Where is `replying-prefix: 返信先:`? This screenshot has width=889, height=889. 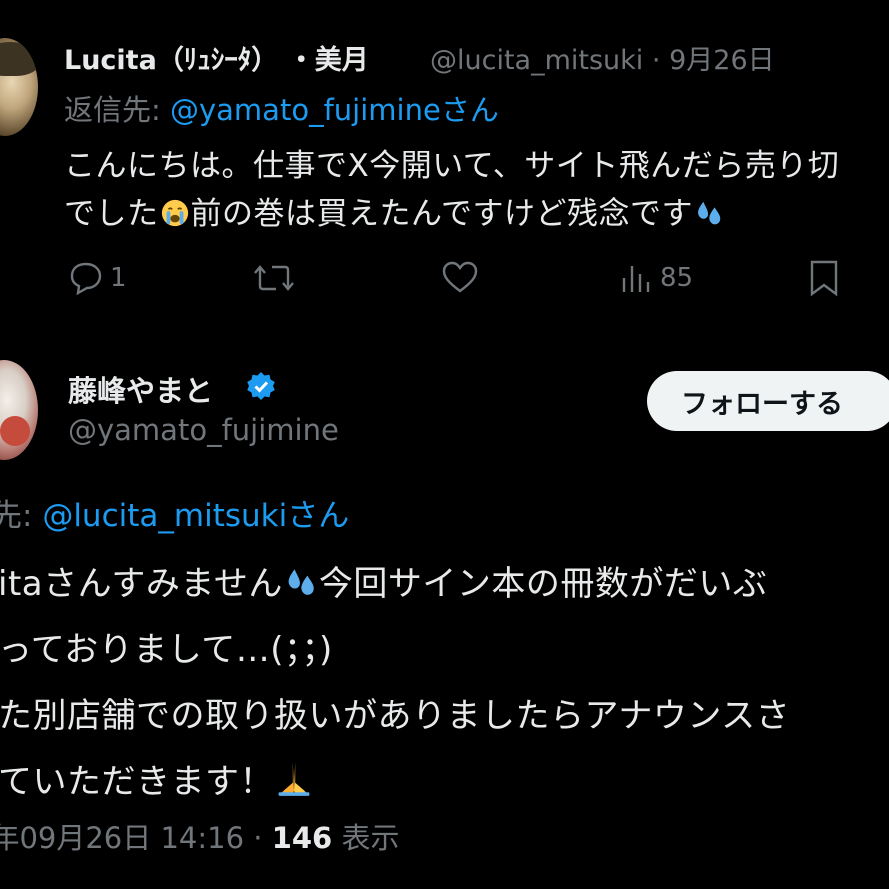 replying-prefix: 返信先: is located at coordinates (117, 110).